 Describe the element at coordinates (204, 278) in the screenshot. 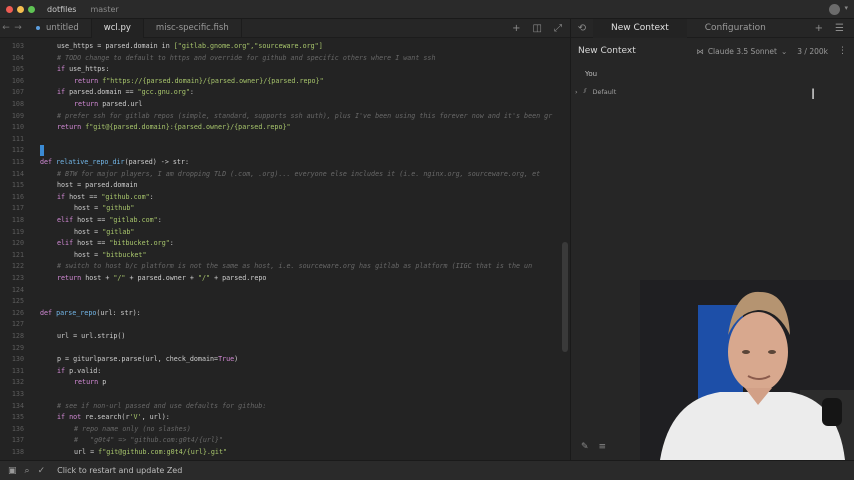

I see `code-token: "/"` at that location.